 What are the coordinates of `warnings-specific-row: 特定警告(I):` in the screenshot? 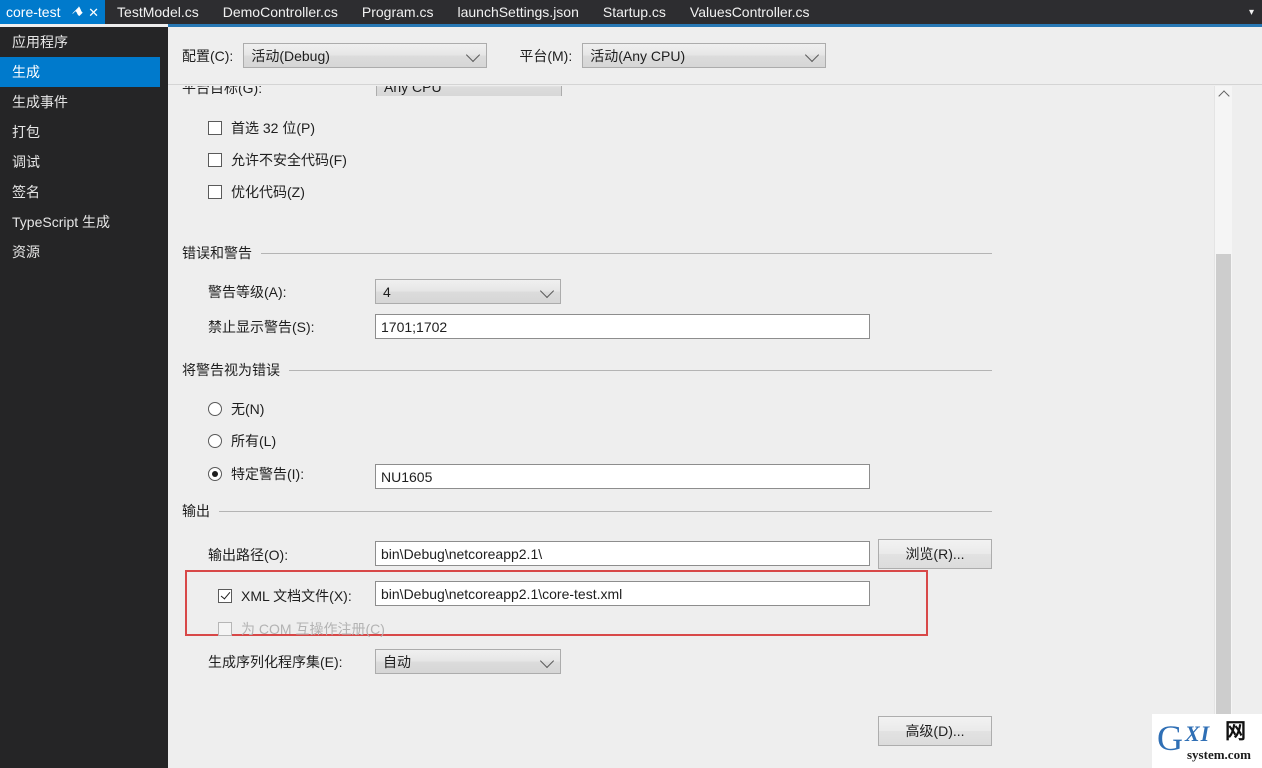 It's located at (256, 474).